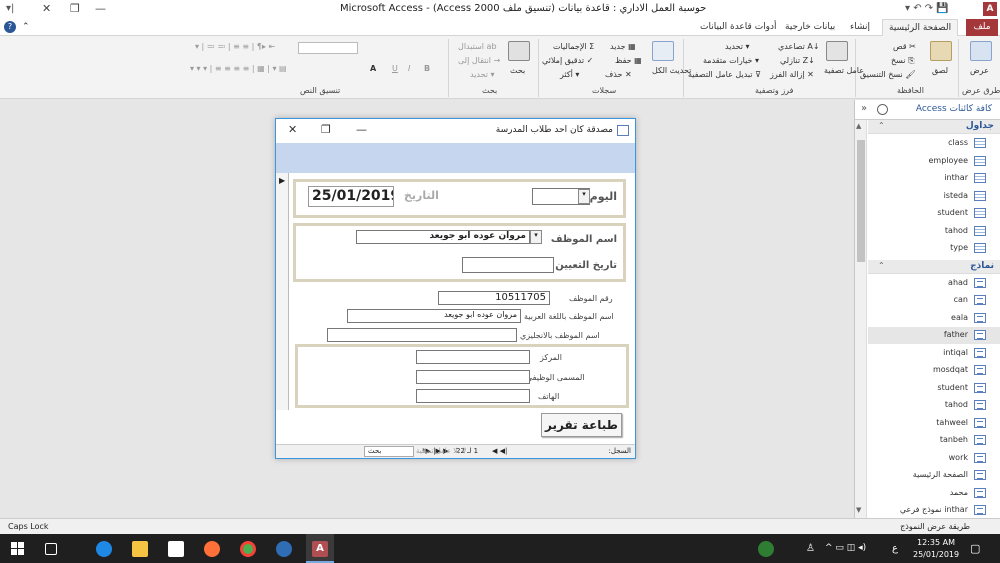 This screenshot has height=563, width=1000. What do you see at coordinates (26, 27) in the screenshot?
I see `collapse-ribbon-icon: ⌃` at bounding box center [26, 27].